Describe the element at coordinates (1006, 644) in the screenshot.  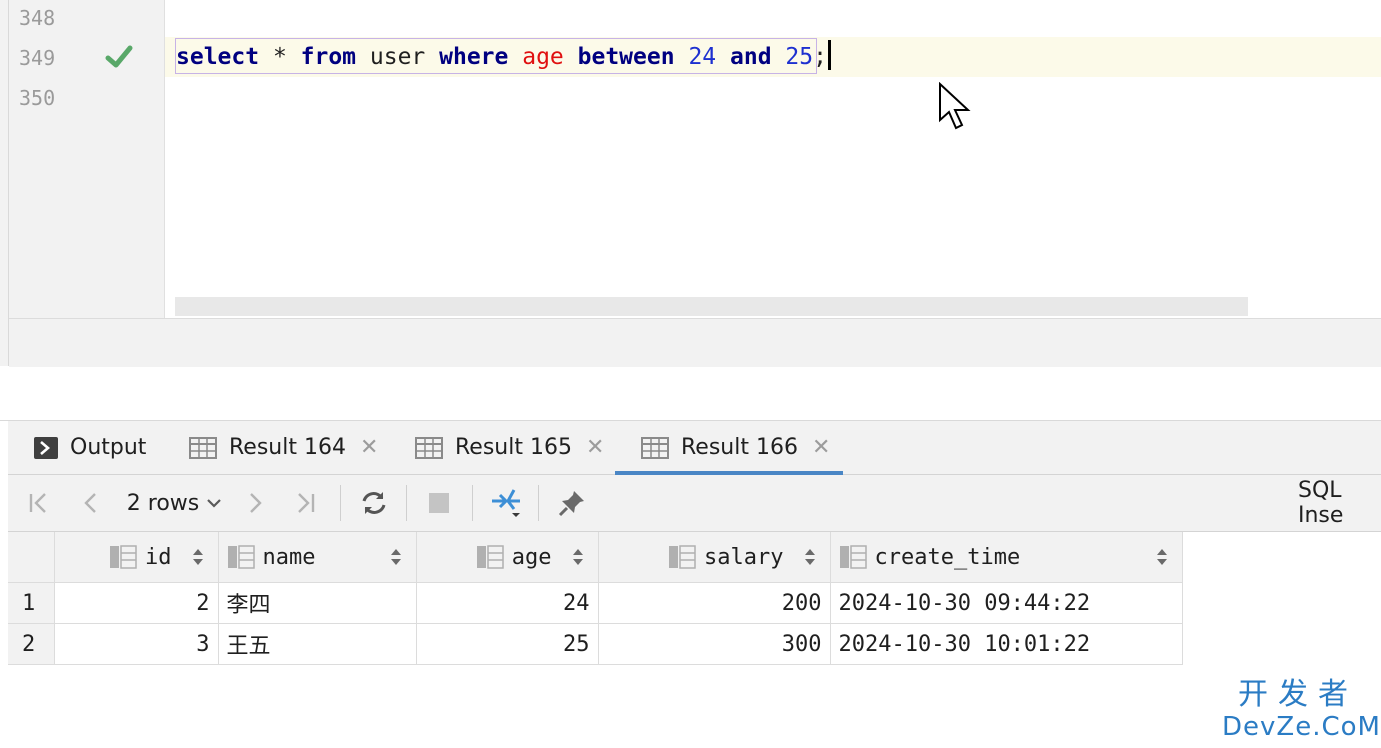
I see `cell-create-time: 2024-10-30 10:01:22` at that location.